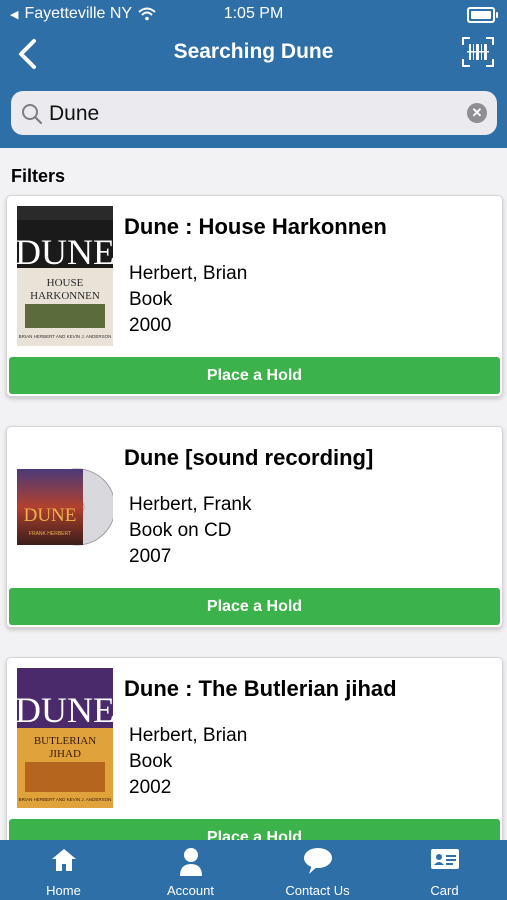  What do you see at coordinates (253, 51) in the screenshot?
I see `page-title: Searching Dune` at bounding box center [253, 51].